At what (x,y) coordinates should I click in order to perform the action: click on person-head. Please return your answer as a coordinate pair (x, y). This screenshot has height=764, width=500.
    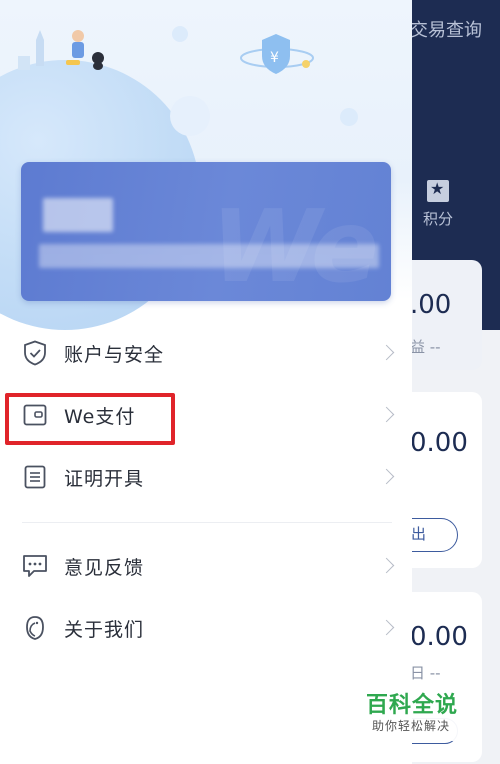
    Looking at the image, I should click on (78, 36).